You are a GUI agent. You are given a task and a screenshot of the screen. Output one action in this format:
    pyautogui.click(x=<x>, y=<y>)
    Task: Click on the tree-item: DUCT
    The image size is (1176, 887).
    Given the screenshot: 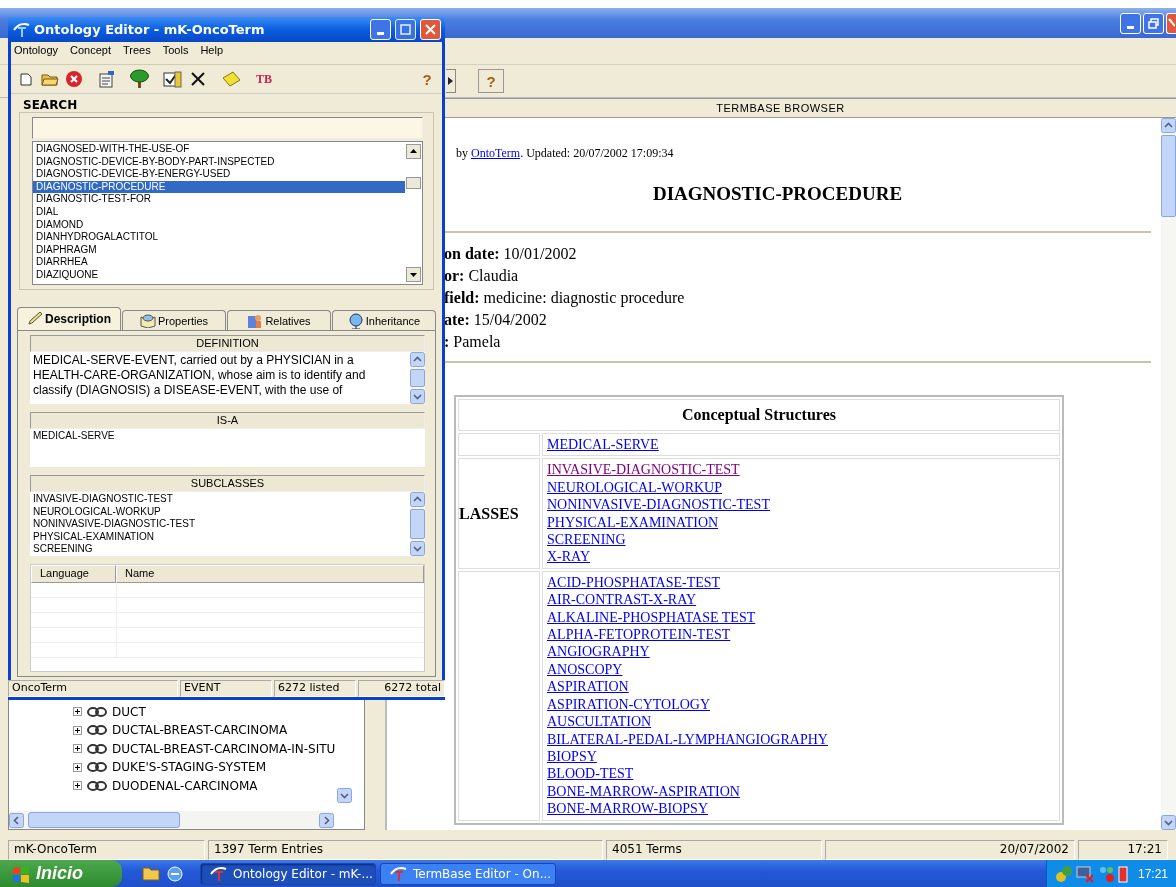 What is the action you would take?
    pyautogui.click(x=218, y=711)
    